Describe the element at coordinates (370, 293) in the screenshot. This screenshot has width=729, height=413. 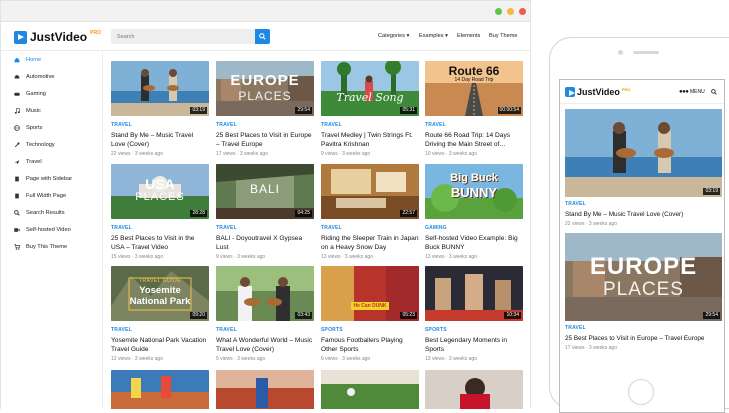
I see `video-thumbnail: He Can DUNK 05:23` at that location.